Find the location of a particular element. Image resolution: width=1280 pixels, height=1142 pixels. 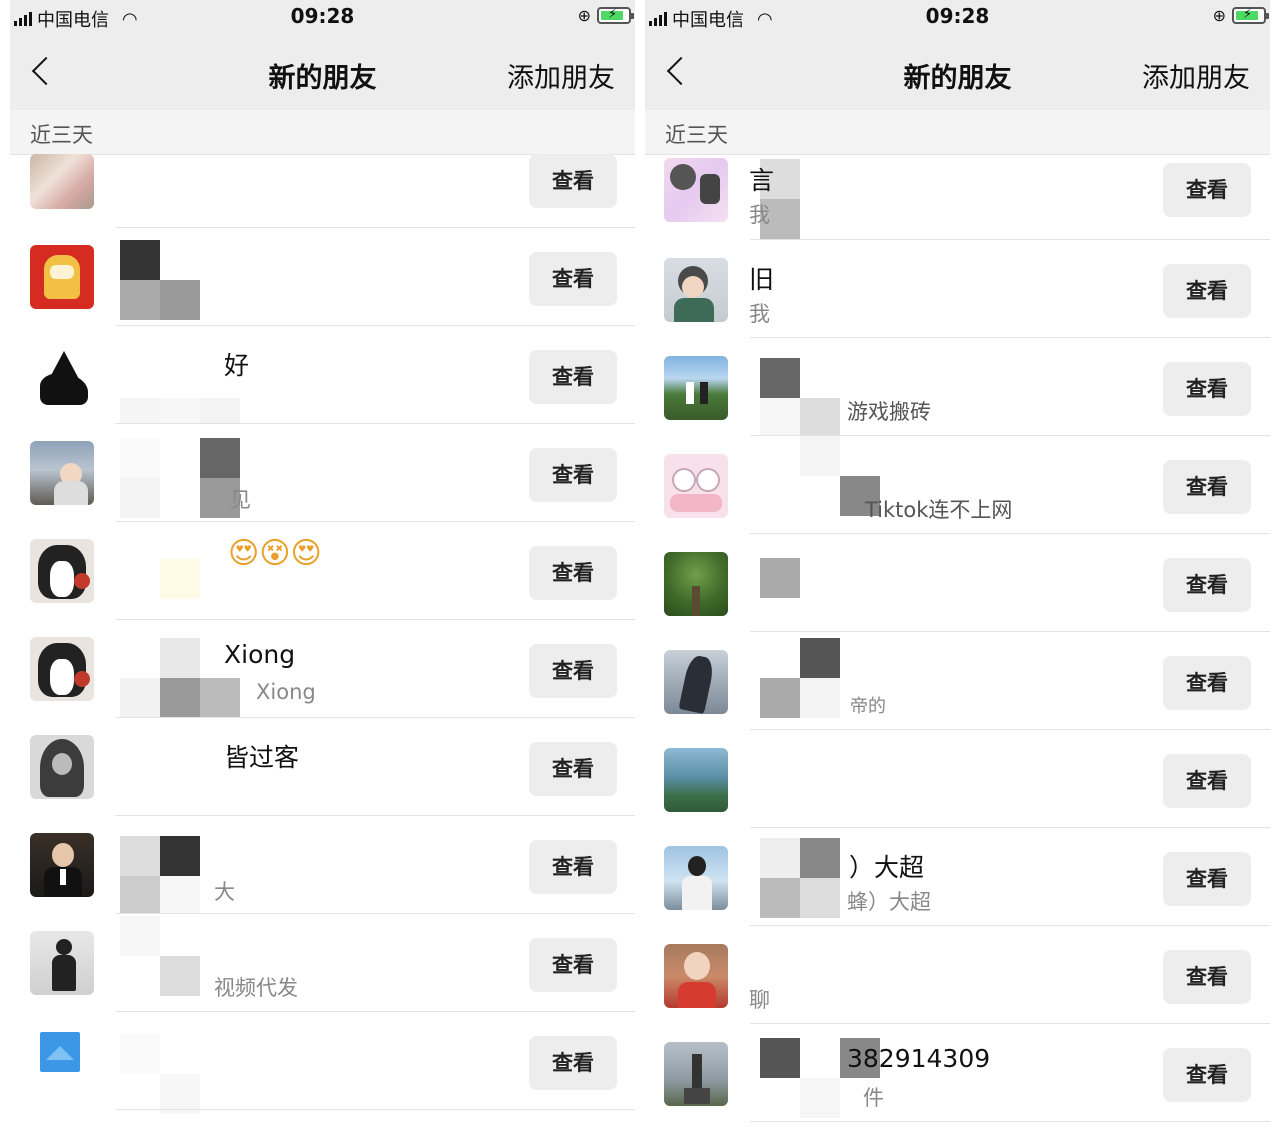

list-item: 😍😵😍 查看 is located at coordinates (322, 571).